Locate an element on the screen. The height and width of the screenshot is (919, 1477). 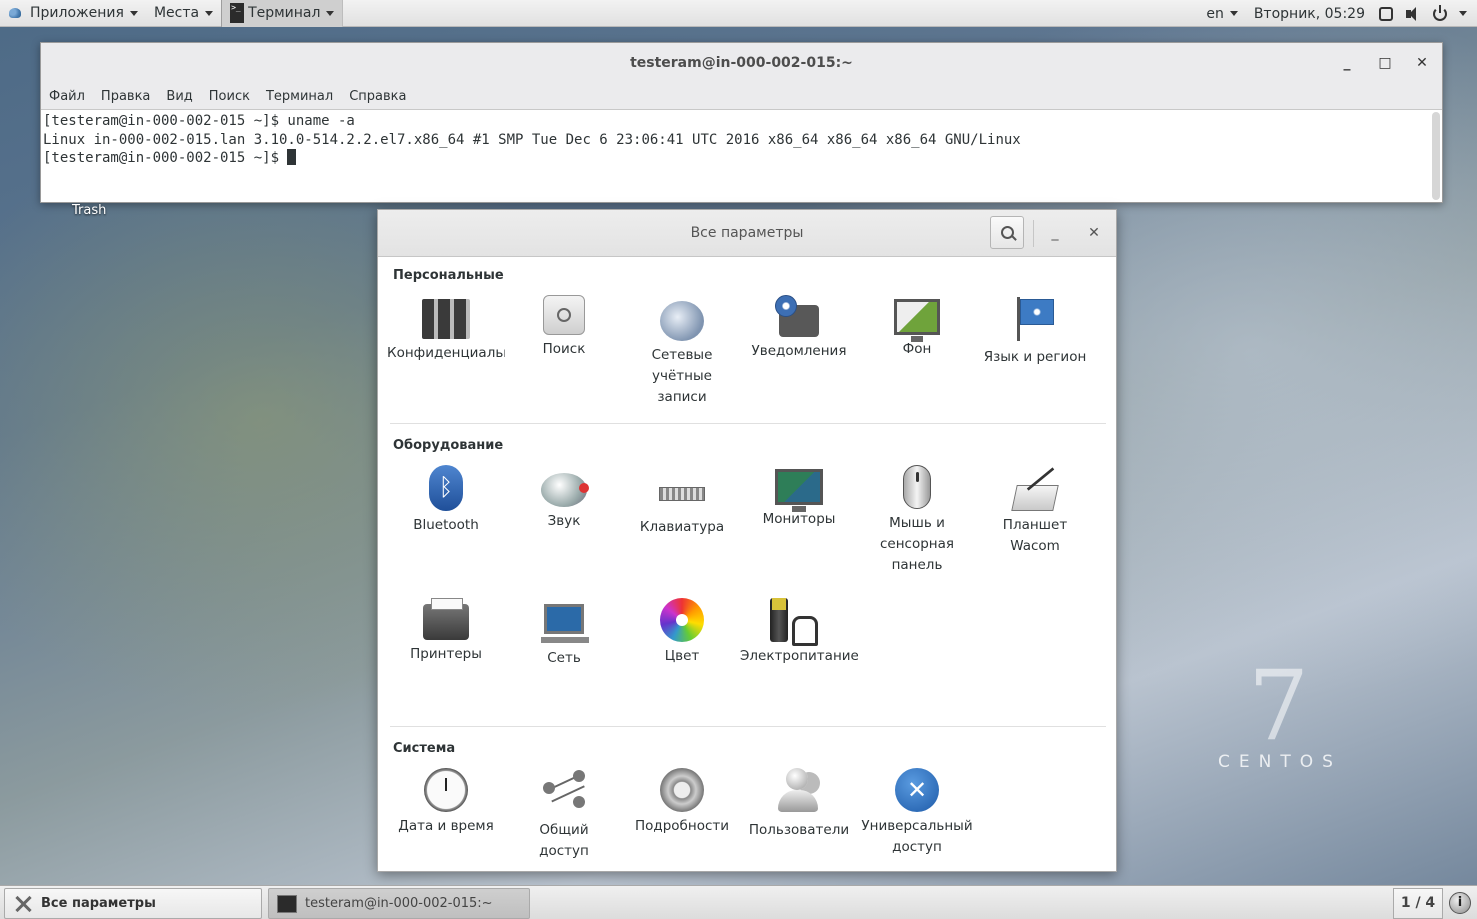
menu-terminal: Терминал is located at coordinates (299, 96).